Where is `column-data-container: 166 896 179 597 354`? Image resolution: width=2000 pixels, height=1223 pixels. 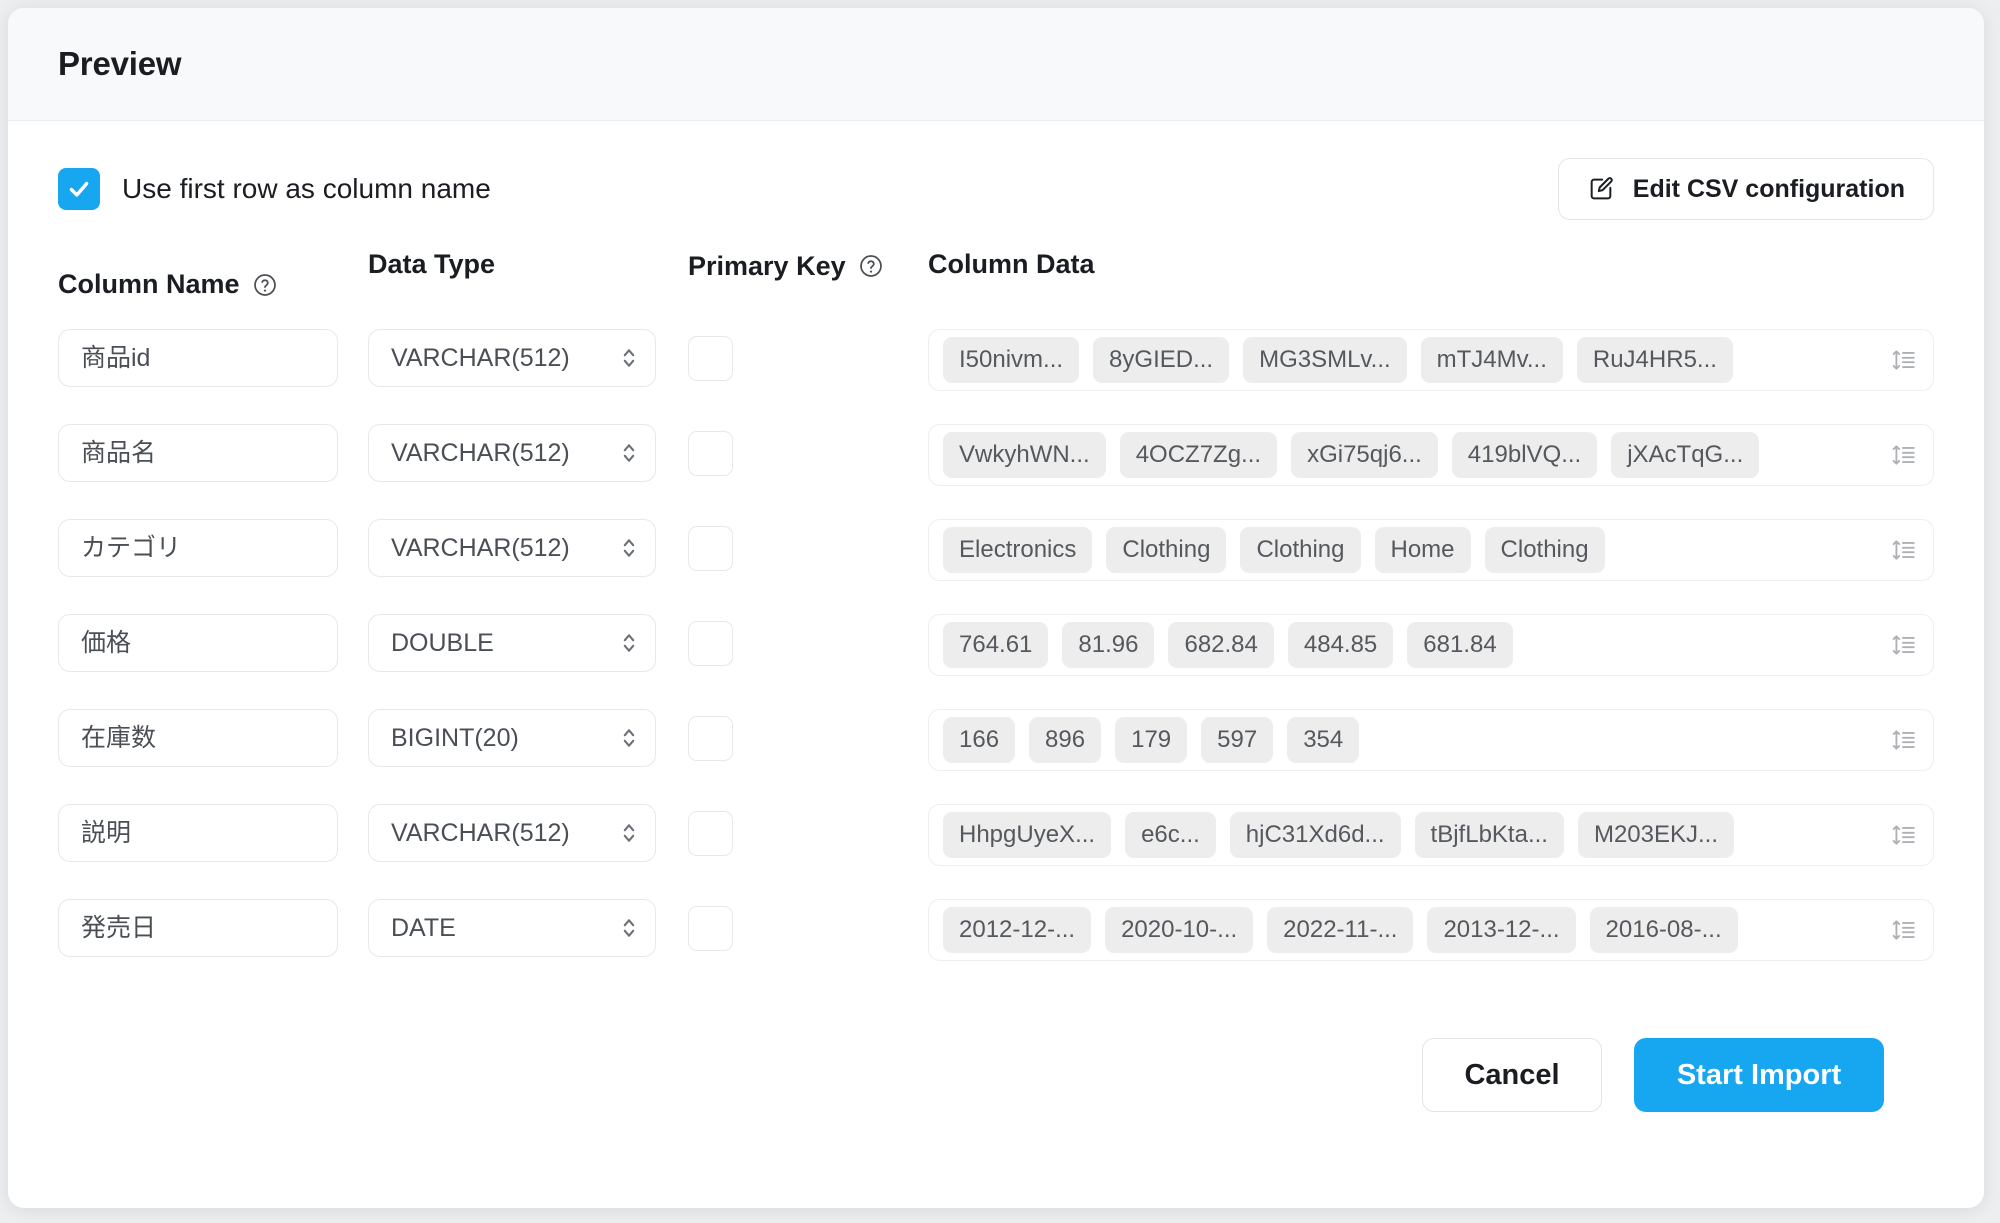
column-data-container: 166 896 179 597 354 is located at coordinates (1431, 740).